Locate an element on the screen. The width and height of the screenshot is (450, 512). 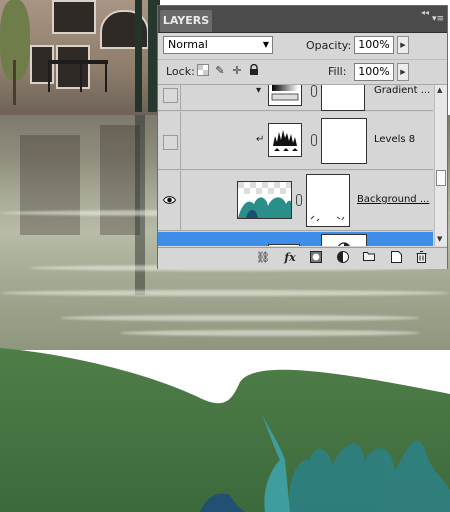
lock-image-icon: ✎ is located at coordinates (220, 71).